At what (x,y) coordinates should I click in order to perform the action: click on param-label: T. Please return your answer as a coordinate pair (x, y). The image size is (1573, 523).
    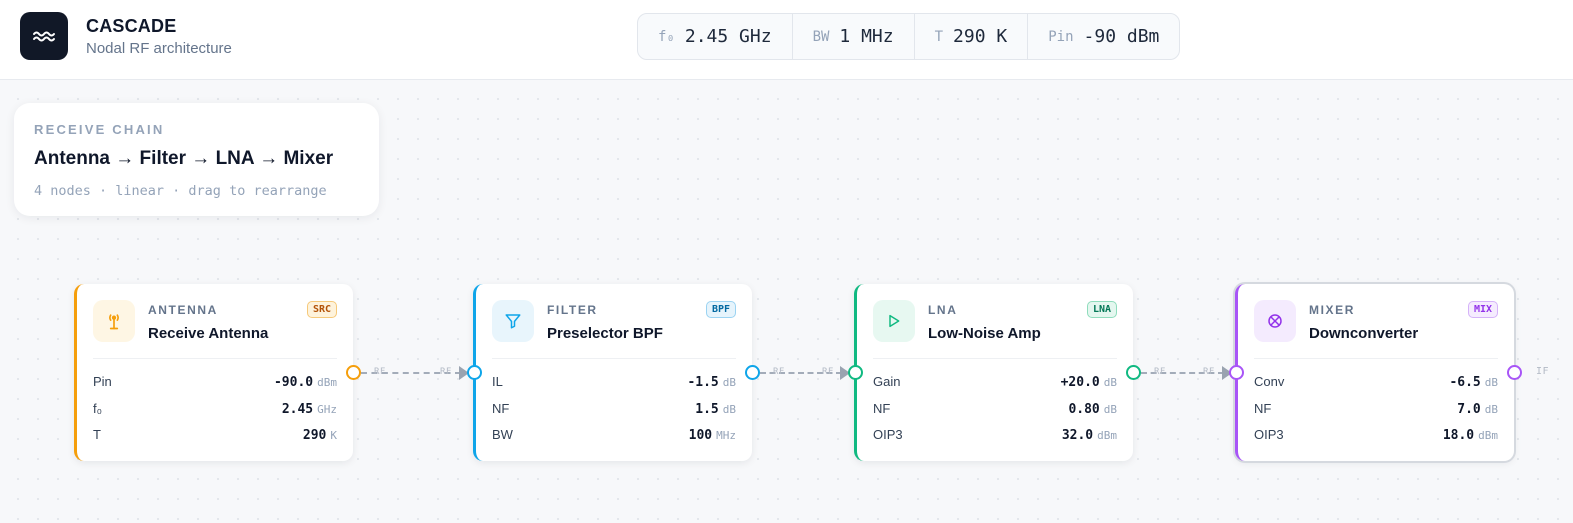
    Looking at the image, I should click on (97, 434).